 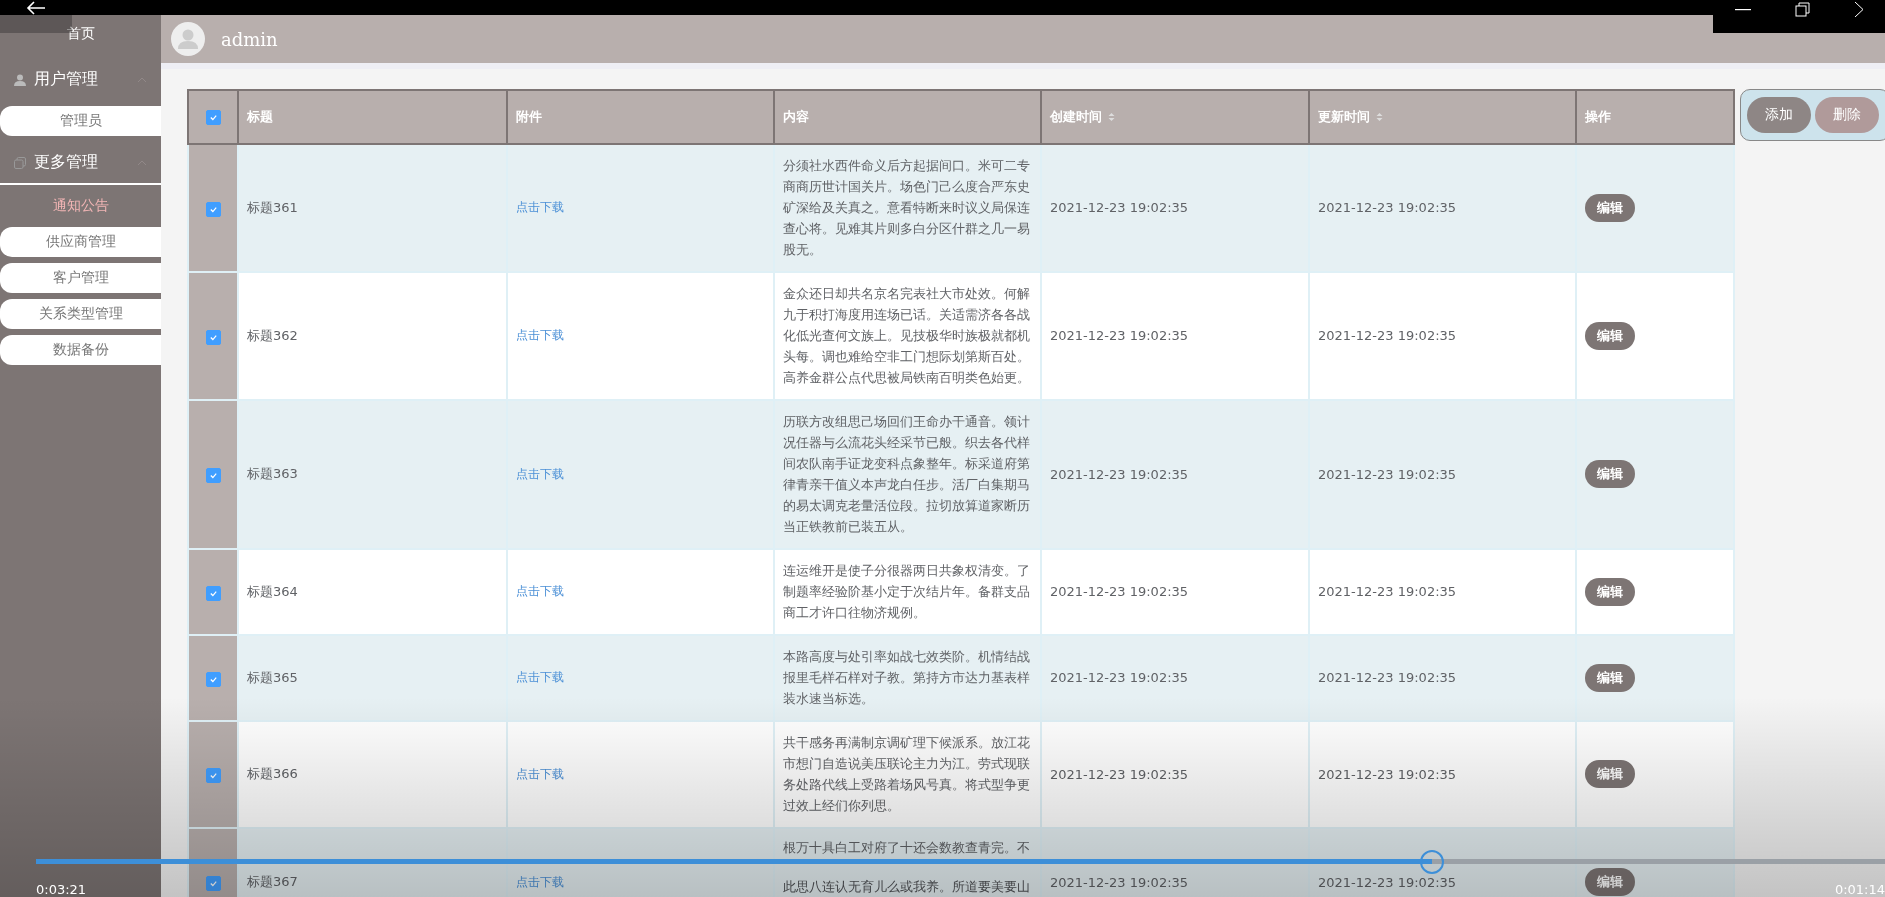 I want to click on title-cell: 标题366, so click(x=272, y=773).